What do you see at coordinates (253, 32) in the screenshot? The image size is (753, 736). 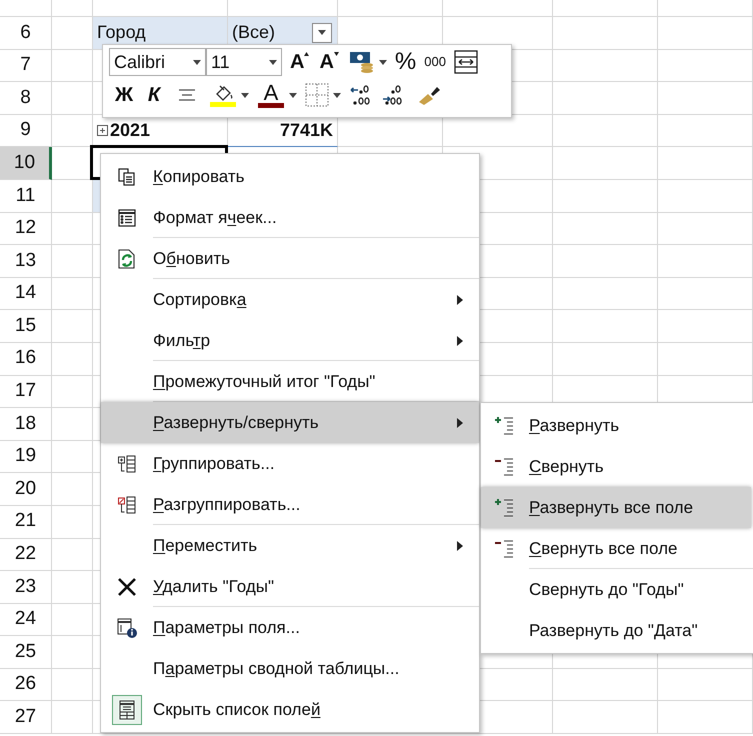 I see `filter-value: (Все)` at bounding box center [253, 32].